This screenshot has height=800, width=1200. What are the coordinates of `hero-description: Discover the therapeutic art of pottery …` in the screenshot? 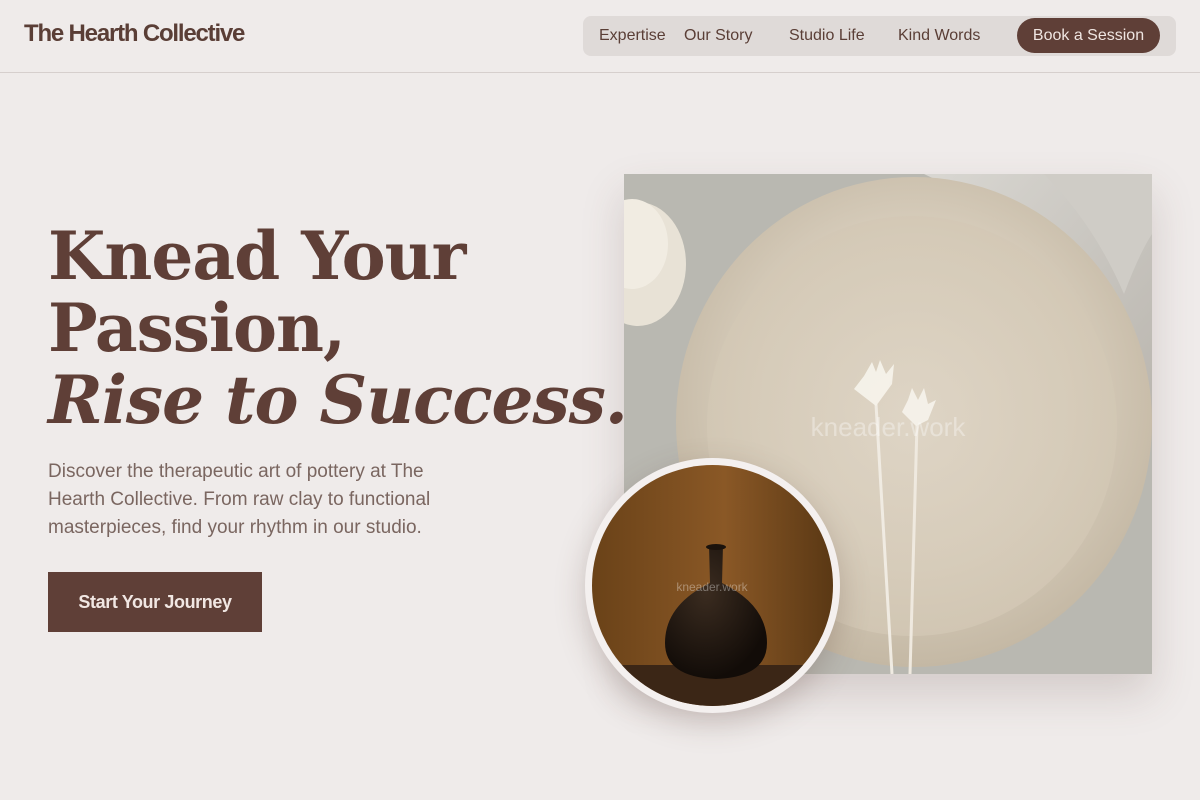 It's located at (239, 499).